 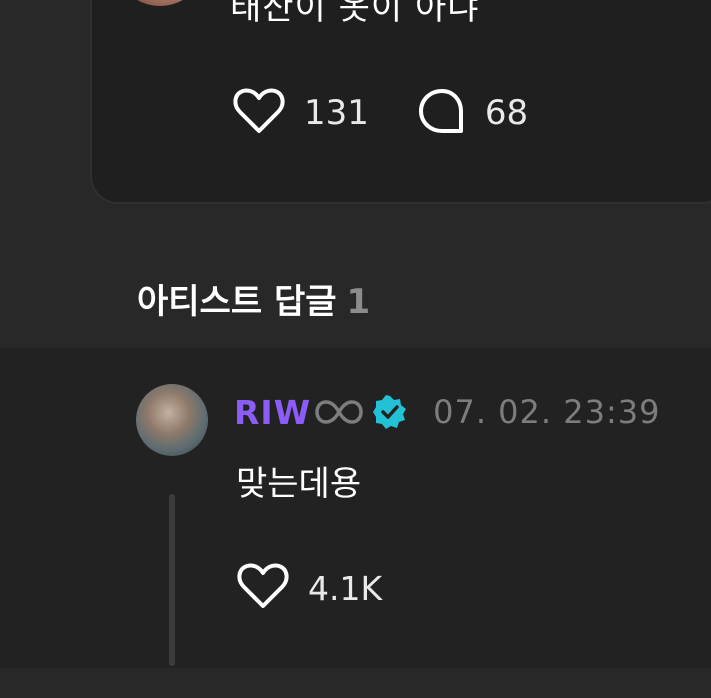 I want to click on reply-text: 맞는데용, so click(x=299, y=484).